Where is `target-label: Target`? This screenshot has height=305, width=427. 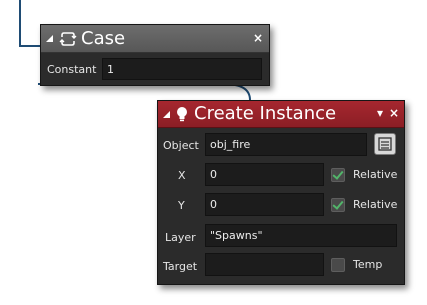 target-label: Target is located at coordinates (180, 266).